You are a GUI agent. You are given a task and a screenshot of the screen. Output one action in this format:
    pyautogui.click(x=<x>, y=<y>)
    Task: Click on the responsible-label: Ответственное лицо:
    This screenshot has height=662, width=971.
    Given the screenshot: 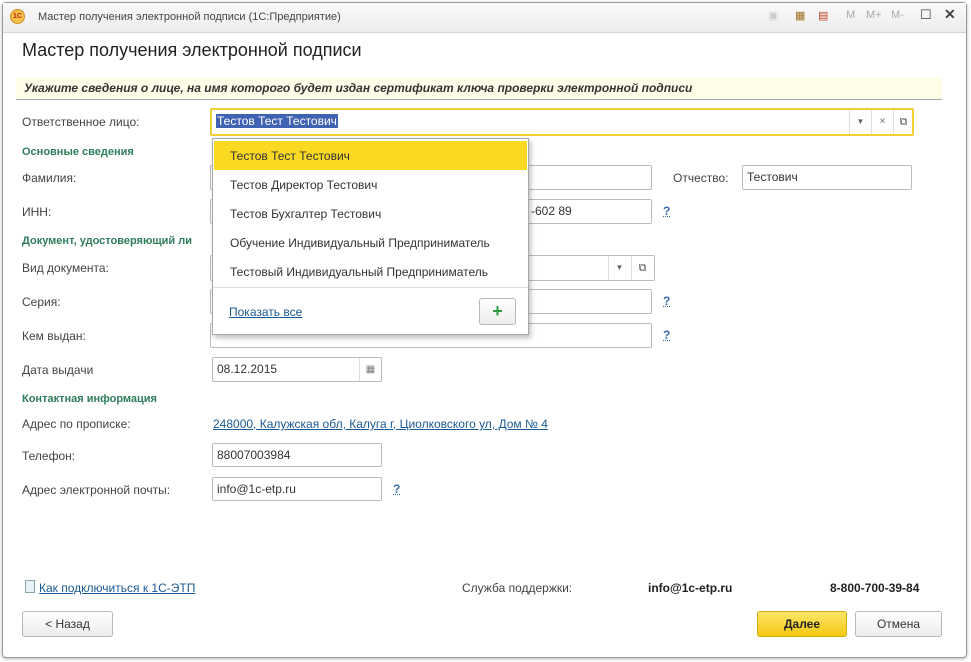 What is the action you would take?
    pyautogui.click(x=81, y=122)
    